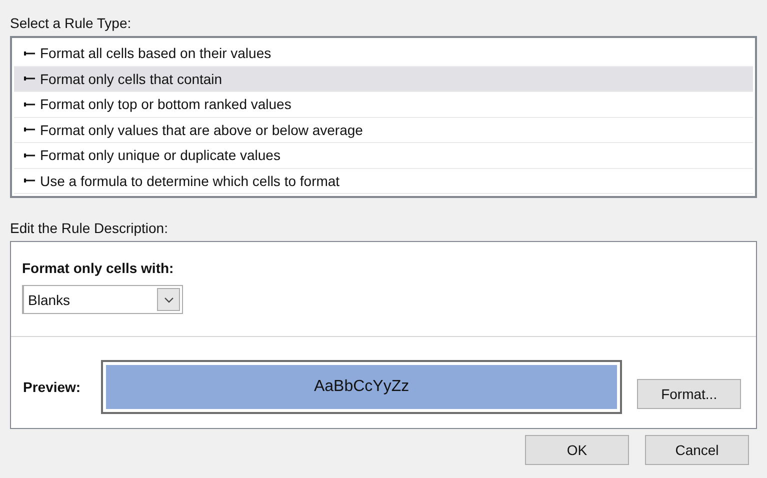 The image size is (767, 478). What do you see at coordinates (383, 155) in the screenshot?
I see `rule-type-item: Format only unique or duplicate values` at bounding box center [383, 155].